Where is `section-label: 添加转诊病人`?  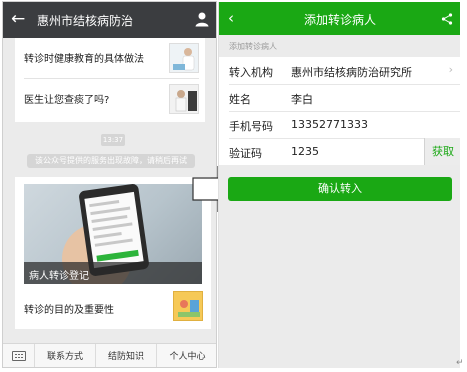
section-label: 添加转诊病人 is located at coordinates (253, 46).